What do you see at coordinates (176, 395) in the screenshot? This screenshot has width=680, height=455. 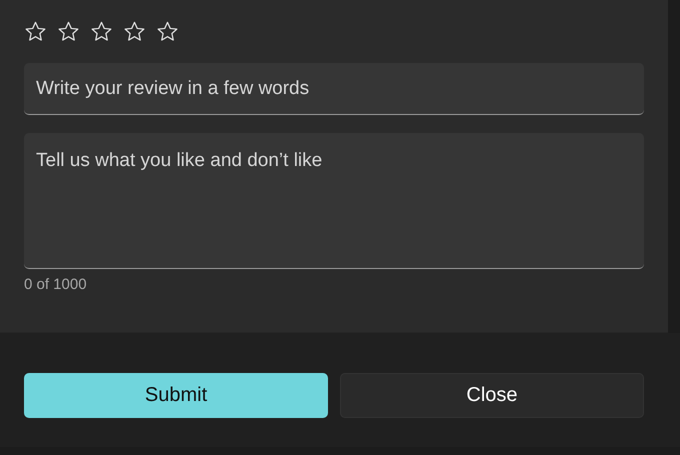 I see `submit-button: Submit` at bounding box center [176, 395].